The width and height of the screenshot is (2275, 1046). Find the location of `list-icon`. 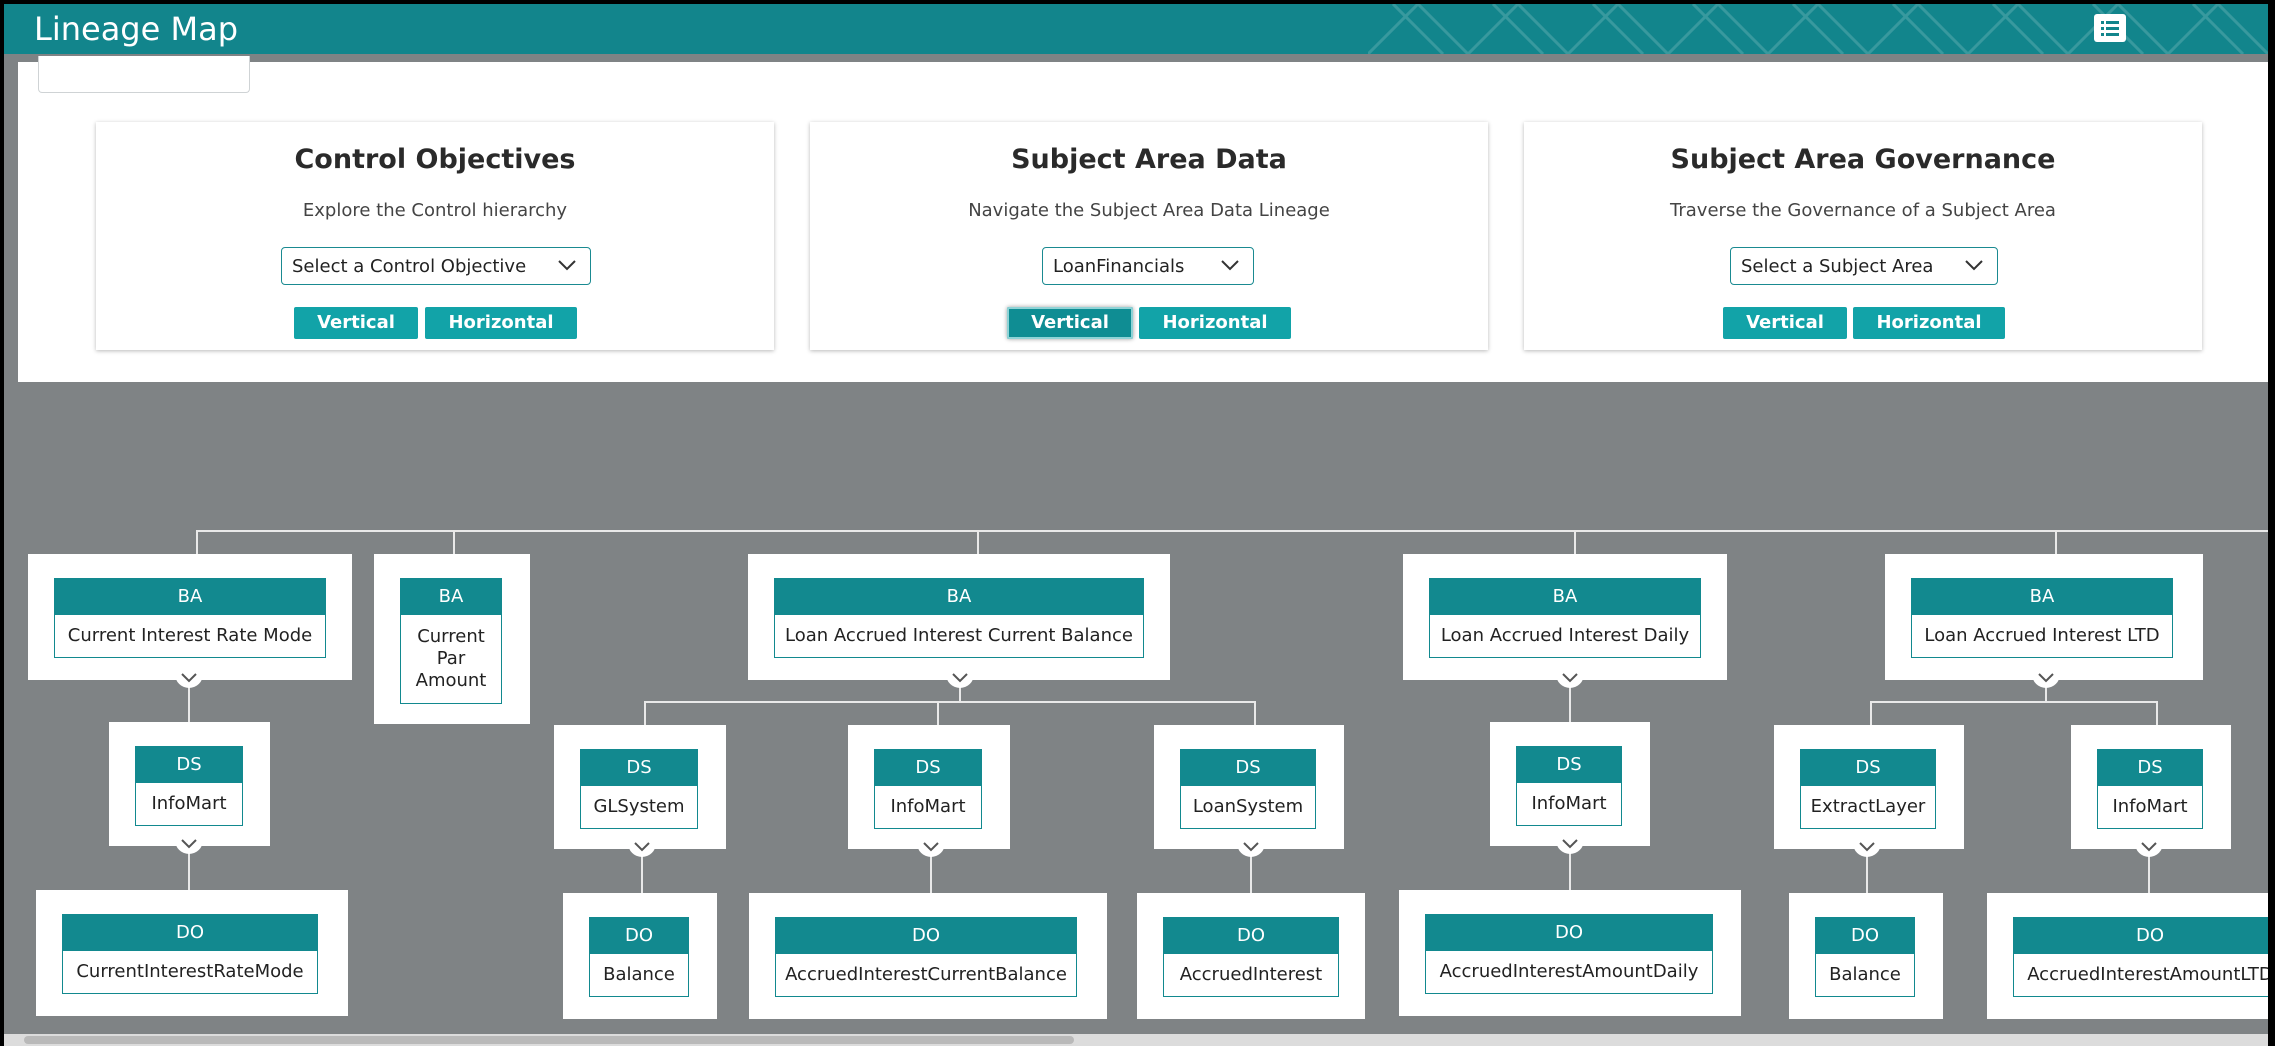

list-icon is located at coordinates (2110, 28).